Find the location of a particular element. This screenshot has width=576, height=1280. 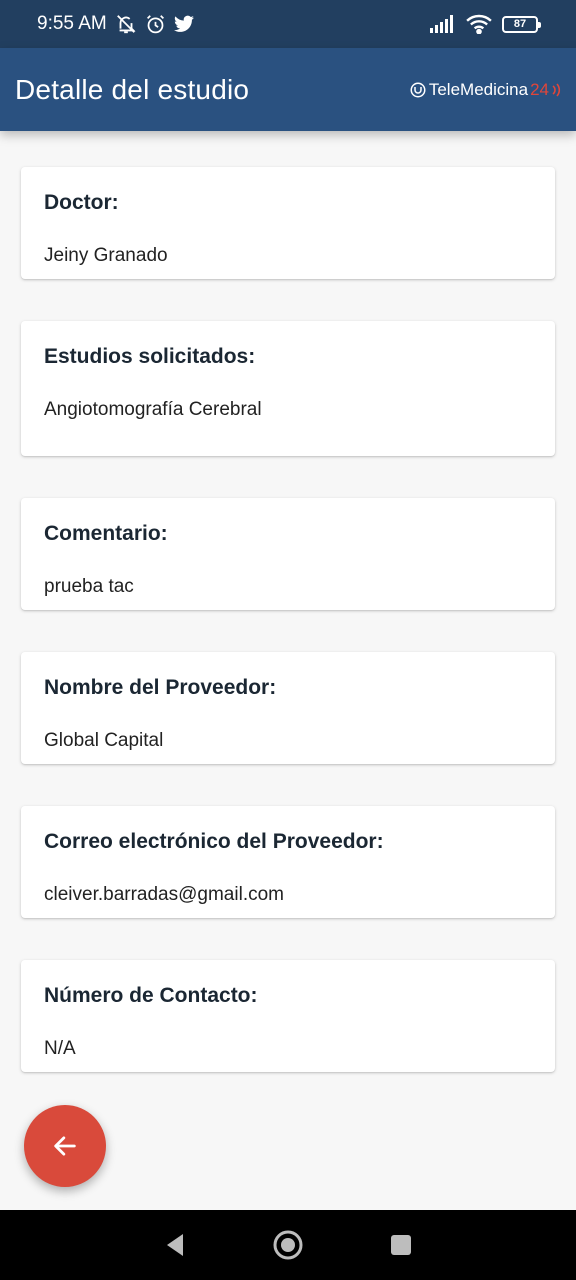

mute-icon is located at coordinates (126, 24).